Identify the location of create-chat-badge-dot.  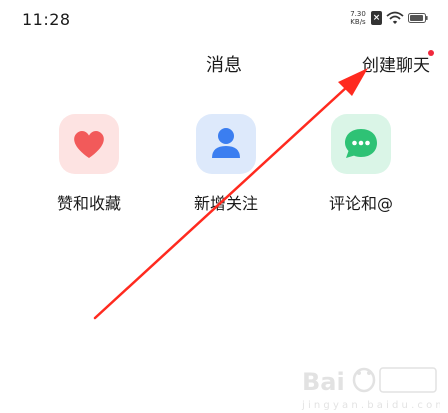
(431, 53).